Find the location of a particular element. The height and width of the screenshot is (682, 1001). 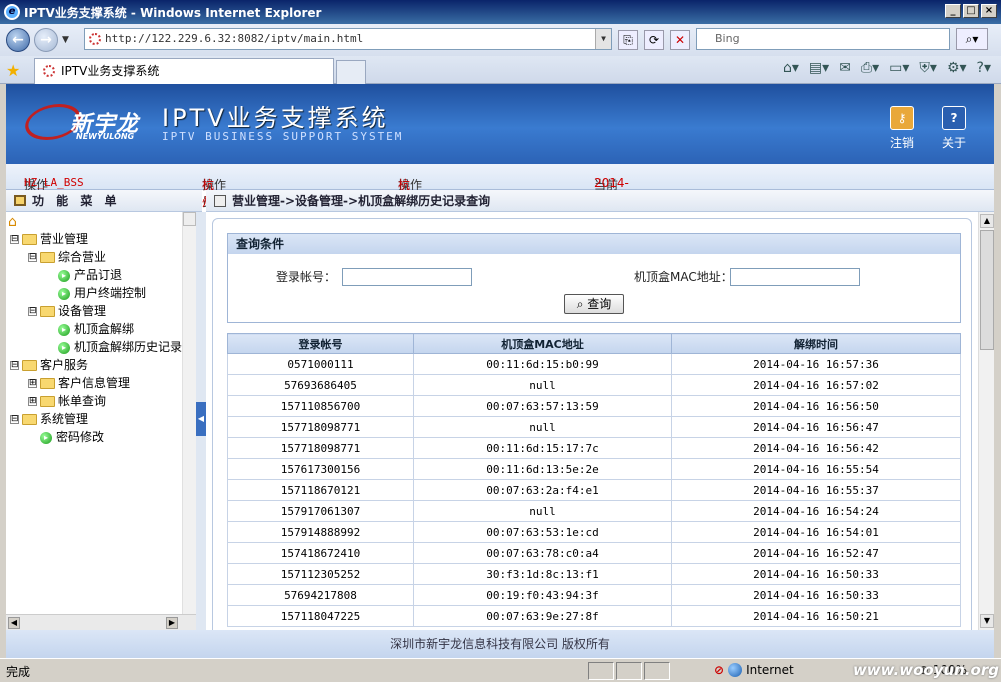

table-cell: 2014-04-16 16:55:54 is located at coordinates (816, 469).